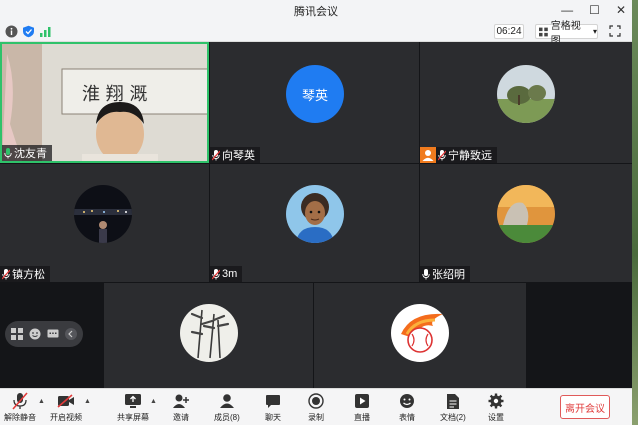 The height and width of the screenshot is (425, 638). What do you see at coordinates (133, 401) in the screenshot?
I see `share-screen-icon` at bounding box center [133, 401].